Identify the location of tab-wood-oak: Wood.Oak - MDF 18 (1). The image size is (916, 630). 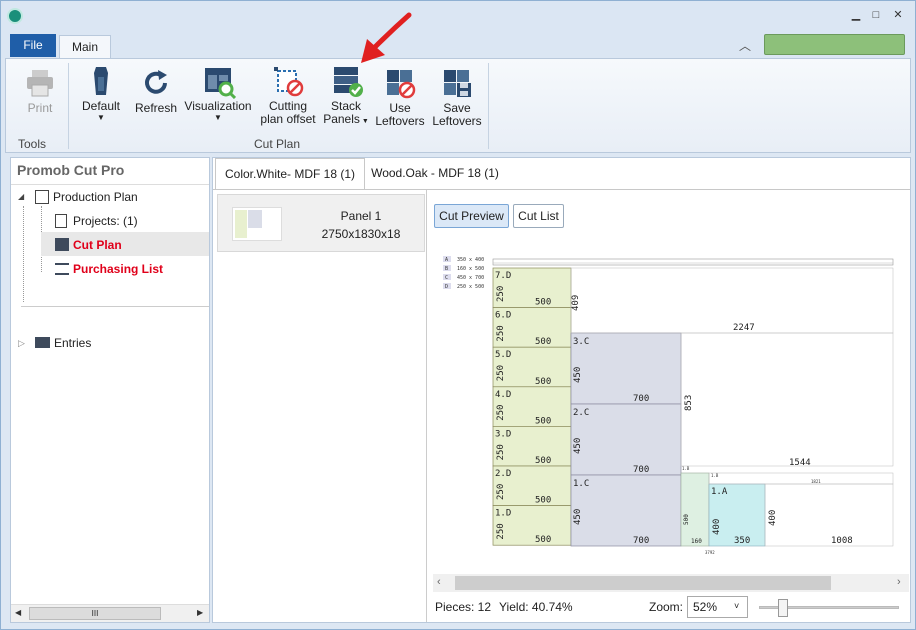
(435, 173).